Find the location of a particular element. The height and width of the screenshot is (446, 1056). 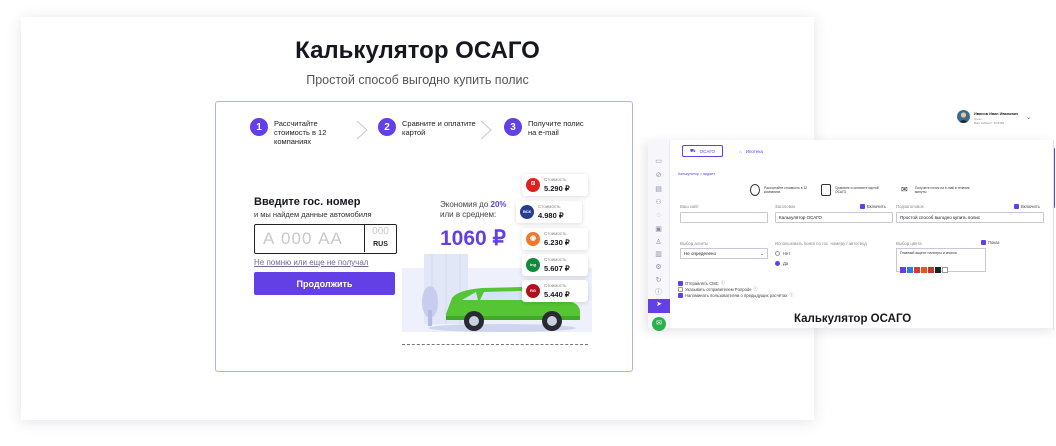

subtitle-toggle: Включить is located at coordinates (1027, 206).